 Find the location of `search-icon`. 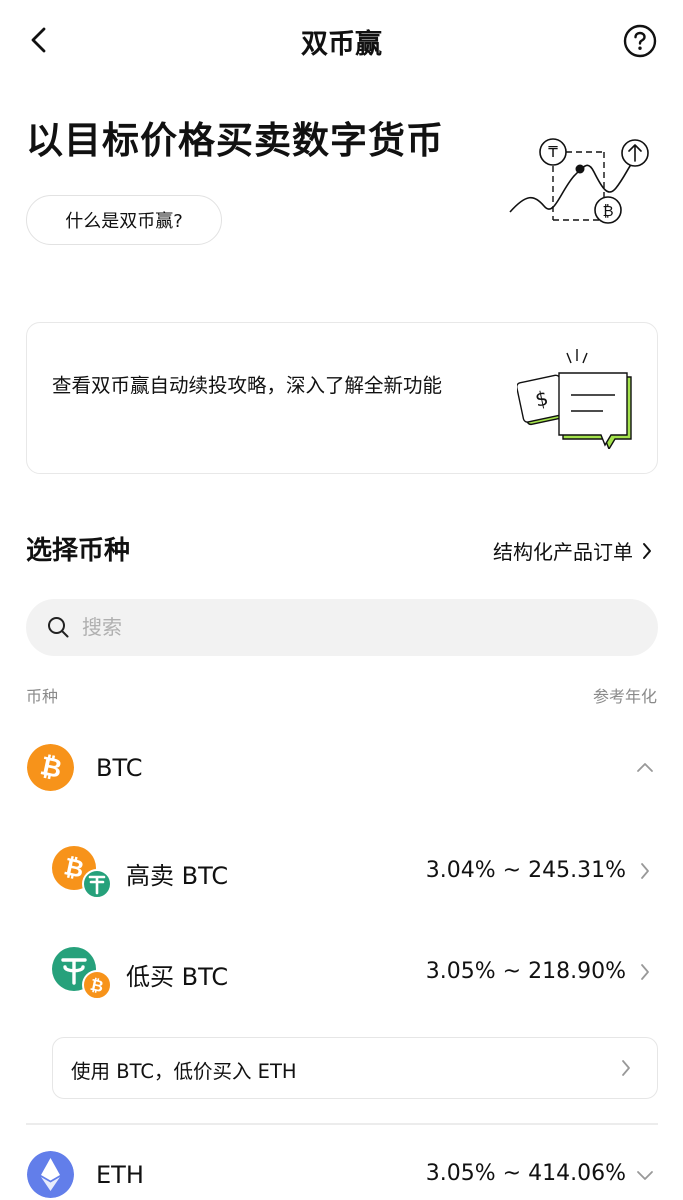

search-icon is located at coordinates (58, 627).